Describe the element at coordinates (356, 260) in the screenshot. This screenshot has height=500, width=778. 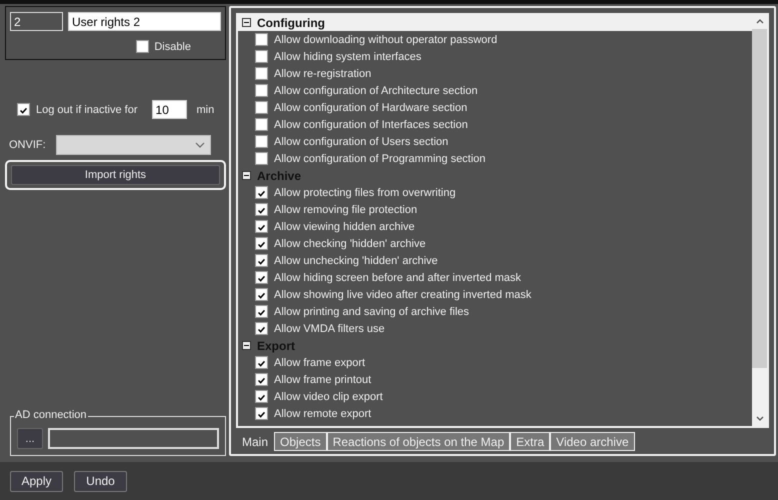
I see `permission-label: Allow unchecking 'hidden' archive` at that location.